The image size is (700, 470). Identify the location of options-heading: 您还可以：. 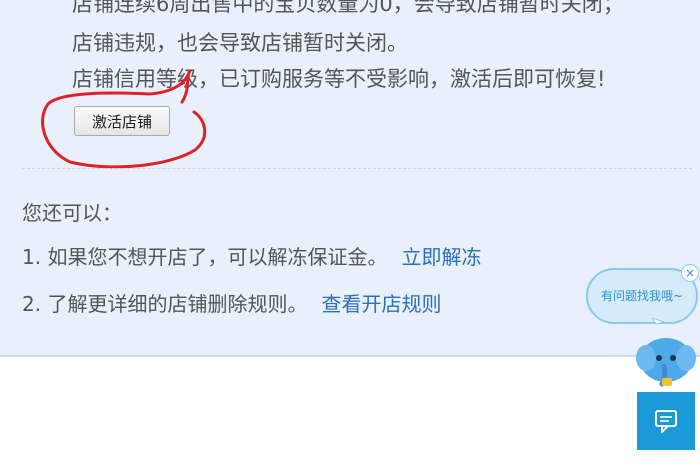
(72, 213).